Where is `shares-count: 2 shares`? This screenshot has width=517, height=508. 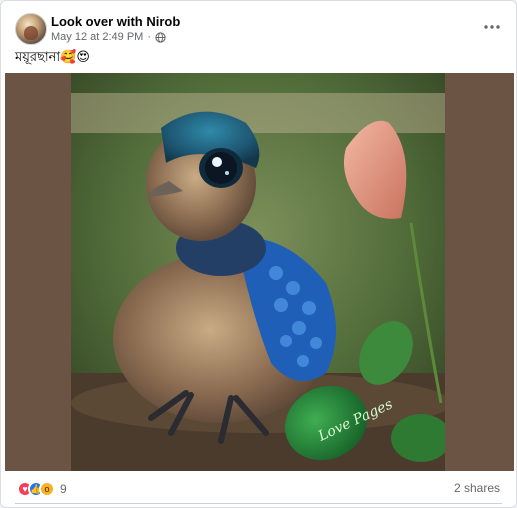 shares-count: 2 shares is located at coordinates (477, 488).